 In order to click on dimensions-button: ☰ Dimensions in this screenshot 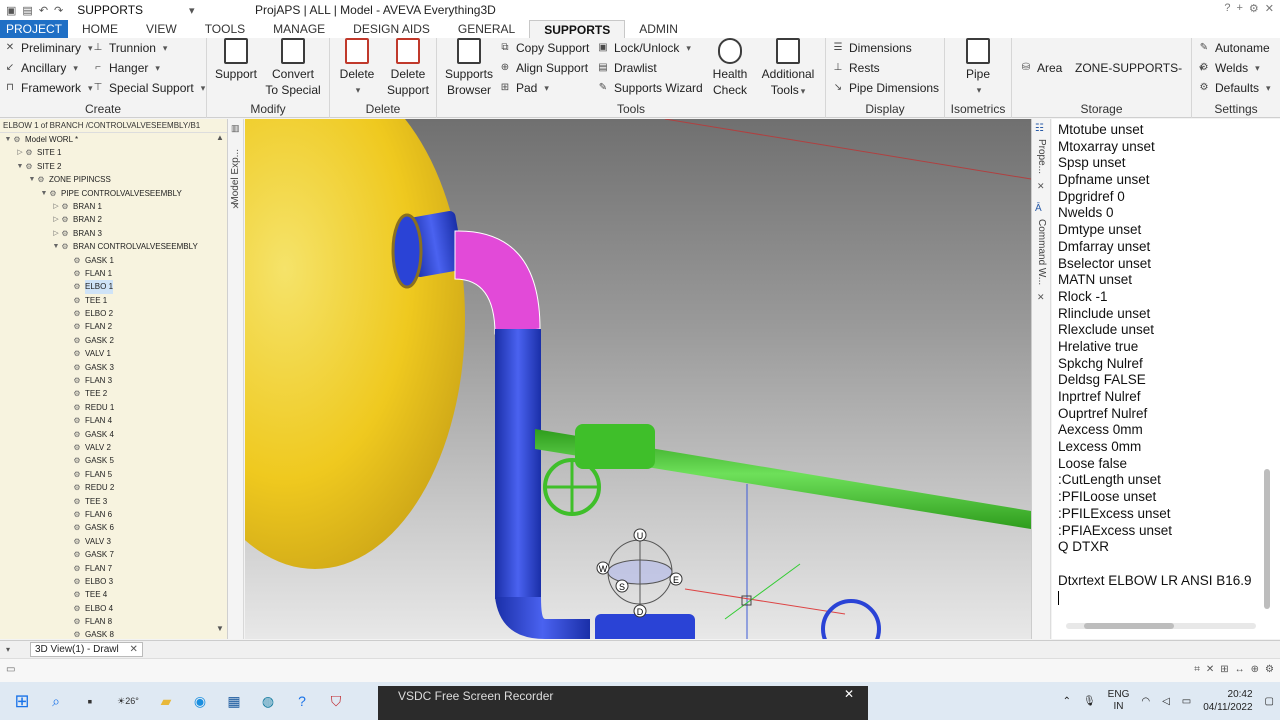, I will do `click(872, 48)`.